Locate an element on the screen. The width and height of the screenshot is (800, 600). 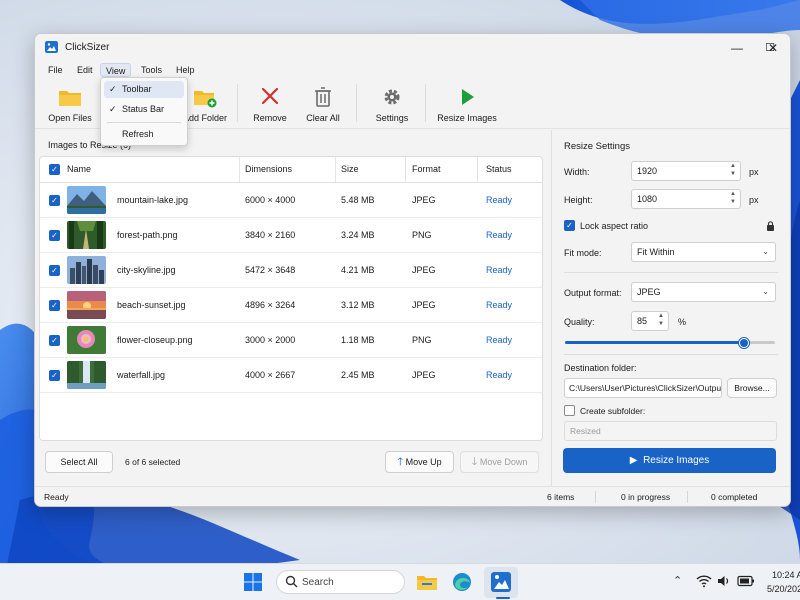
menu-separator is located at coordinates (144, 122).